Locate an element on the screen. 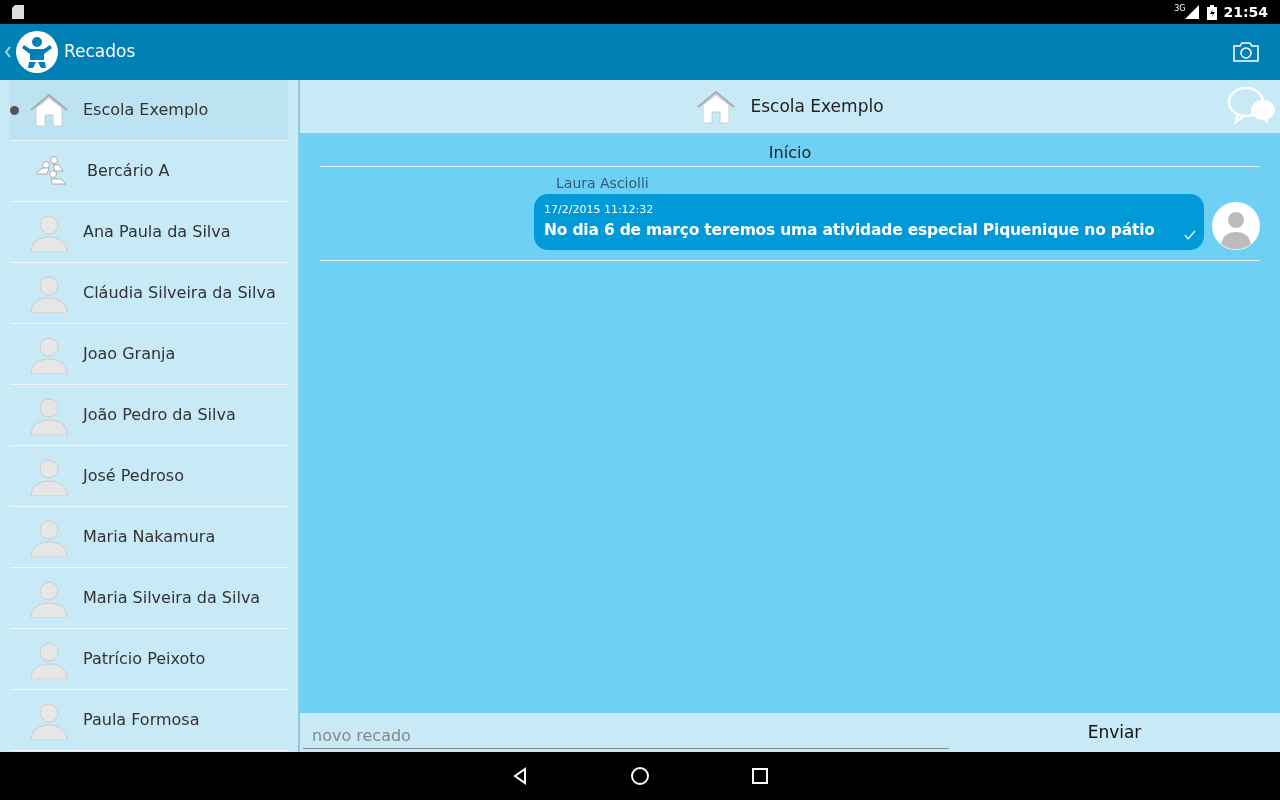  contact-item: Ana Paula da Silva is located at coordinates (149, 232).